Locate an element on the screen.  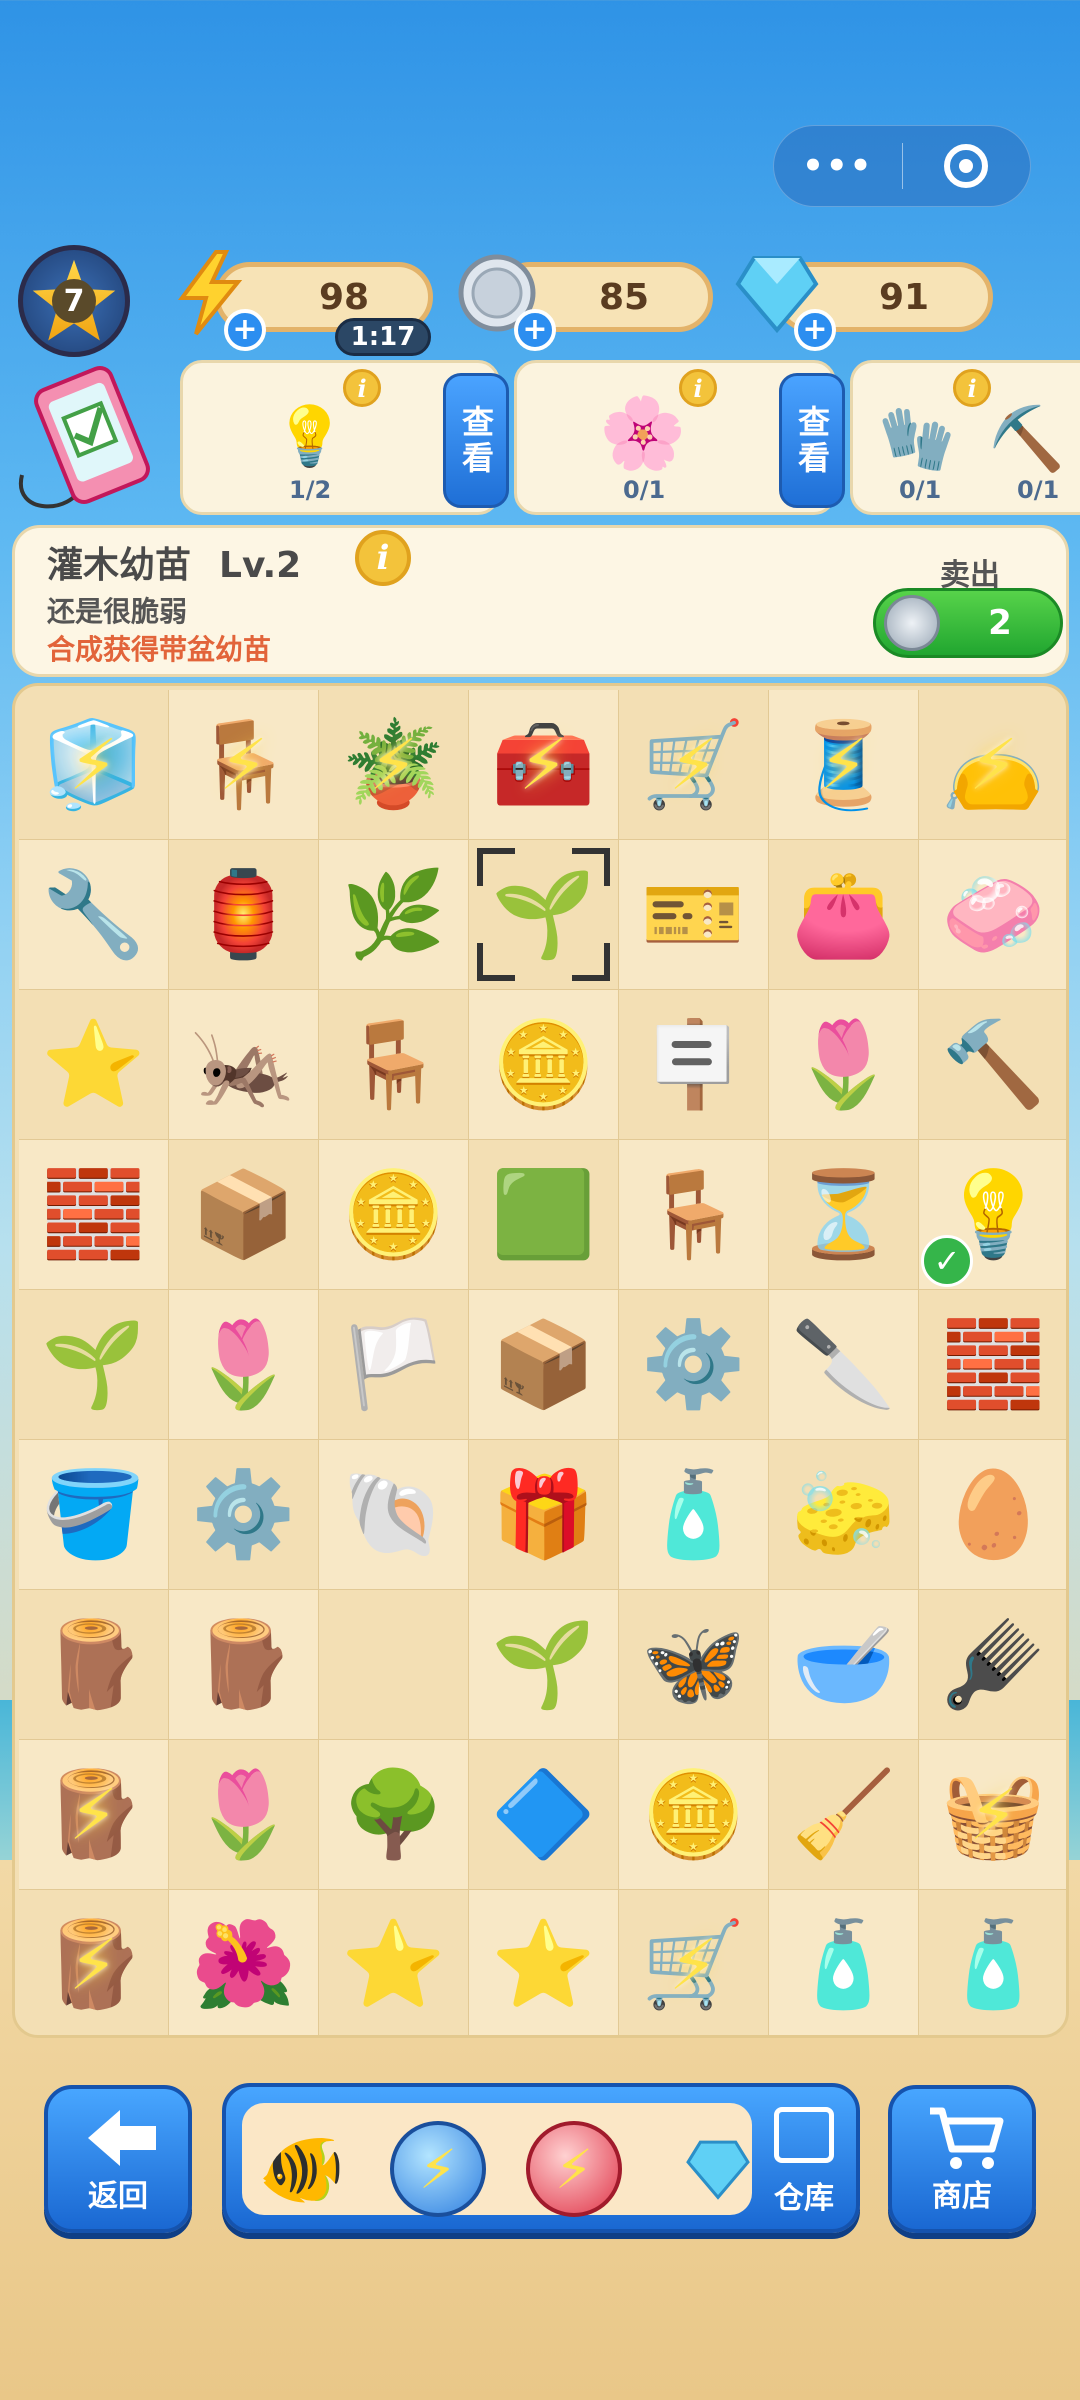
board-cell: 🪣 is located at coordinates (94, 1515).